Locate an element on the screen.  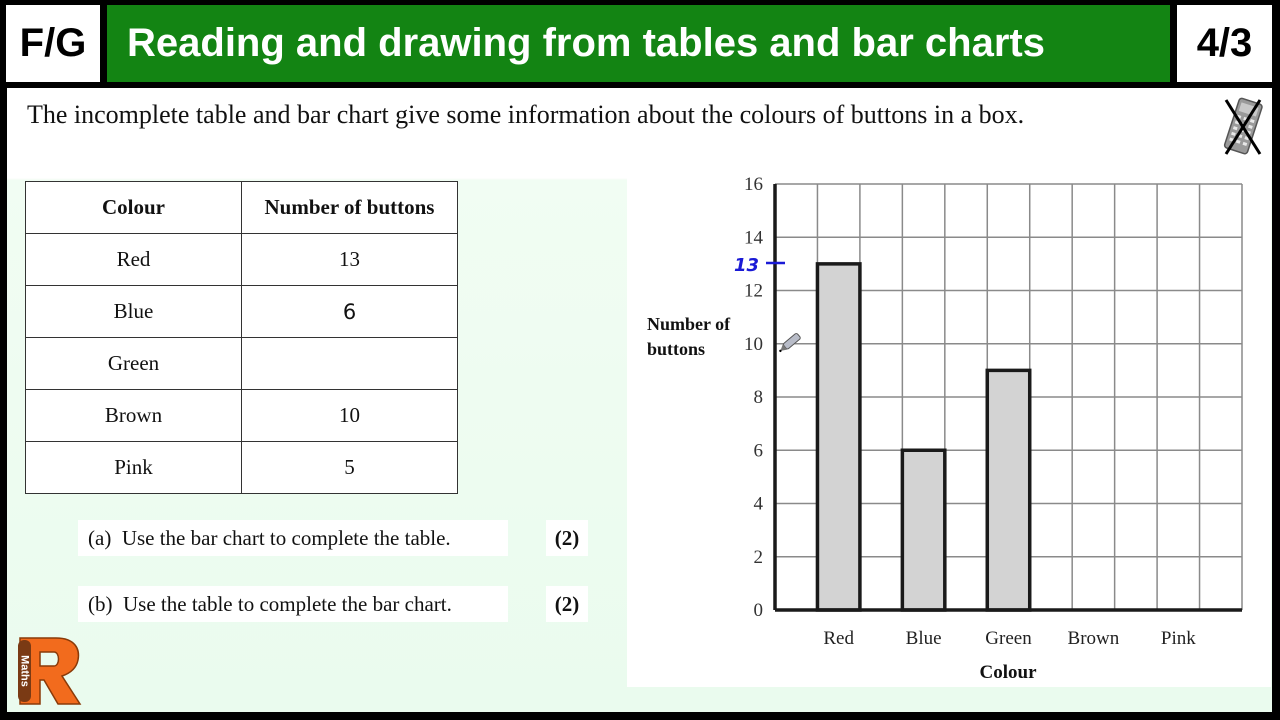
bar-blue is located at coordinates (923, 530).